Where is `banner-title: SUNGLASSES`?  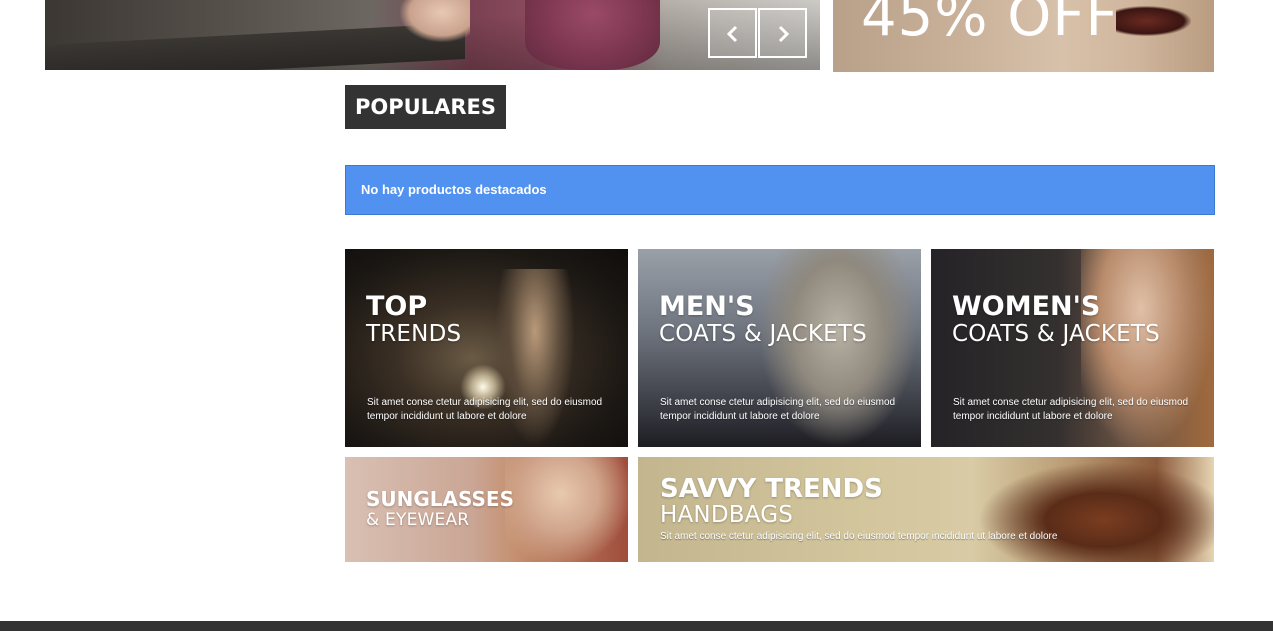 banner-title: SUNGLASSES is located at coordinates (440, 499).